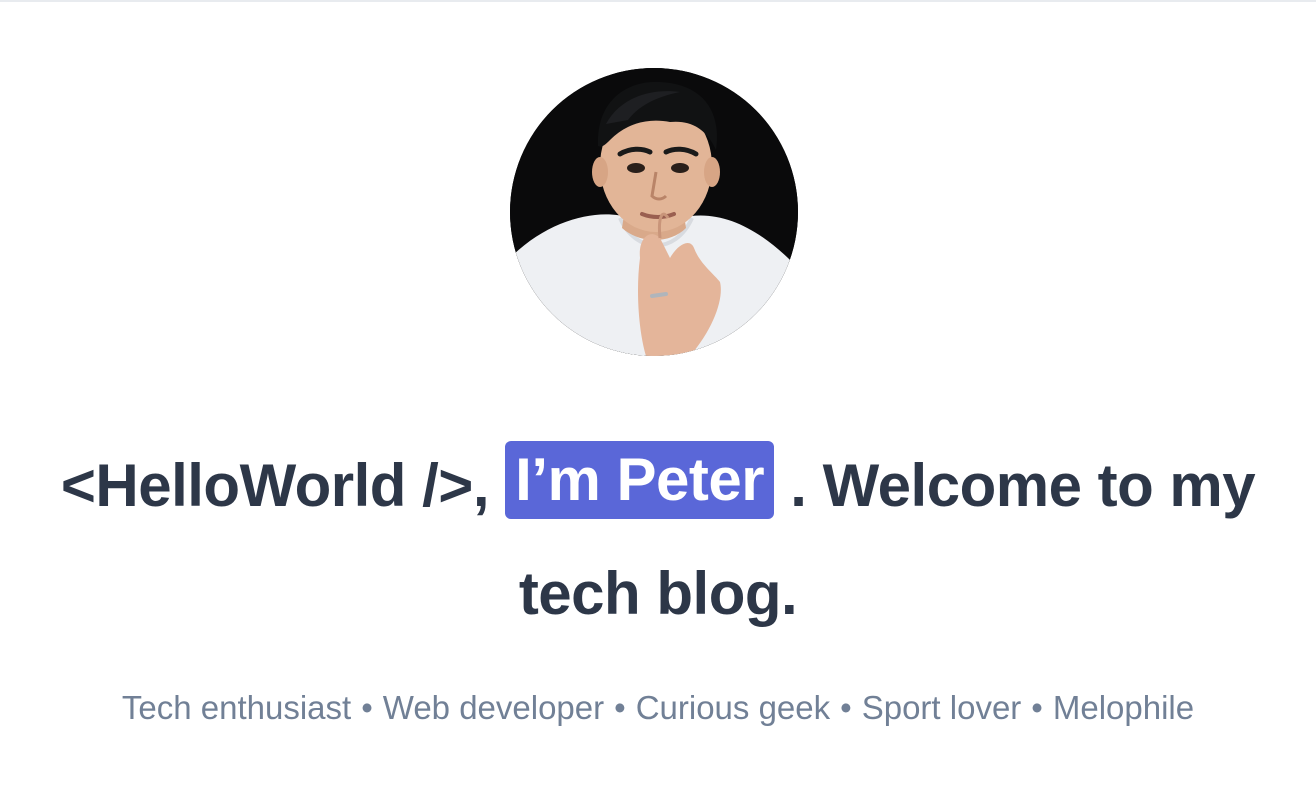  I want to click on headline-welcome: . Welcome to my, so click(1023, 485).